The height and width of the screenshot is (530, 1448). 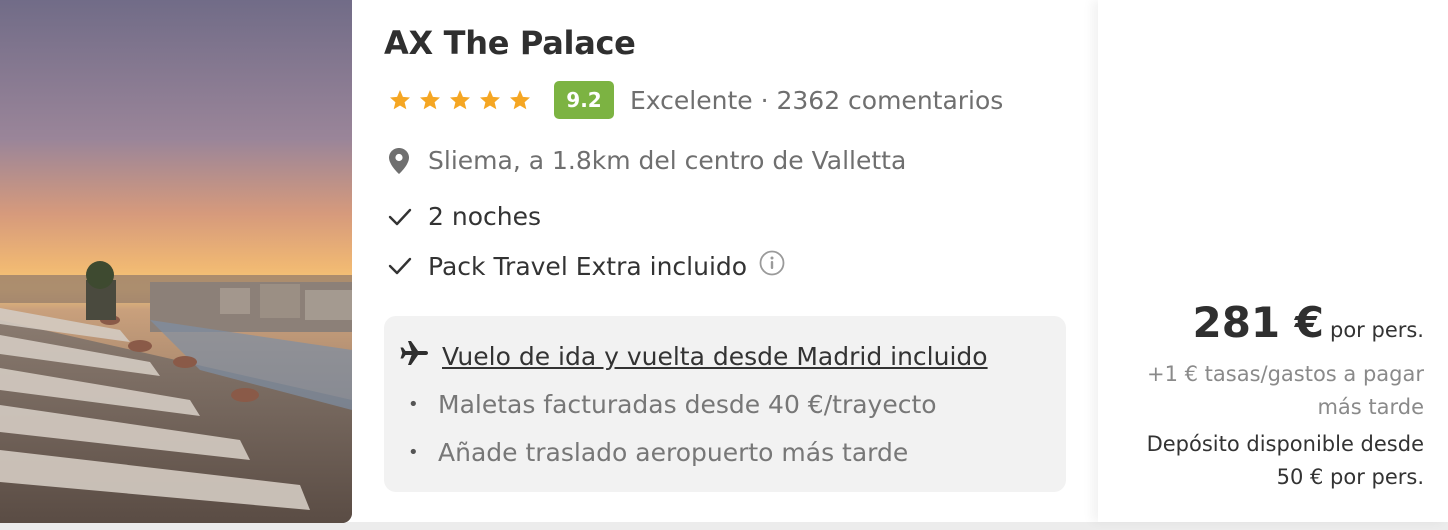 I want to click on rating-text: Excelente · 2362 comentarios, so click(x=816, y=100).